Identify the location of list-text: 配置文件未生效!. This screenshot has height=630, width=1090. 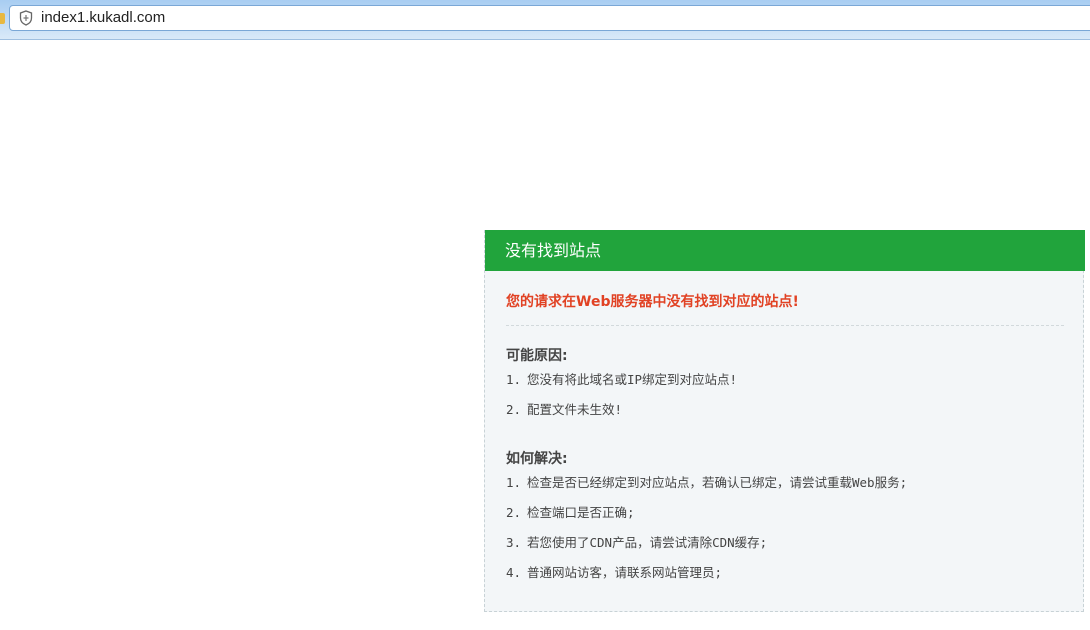
(575, 409).